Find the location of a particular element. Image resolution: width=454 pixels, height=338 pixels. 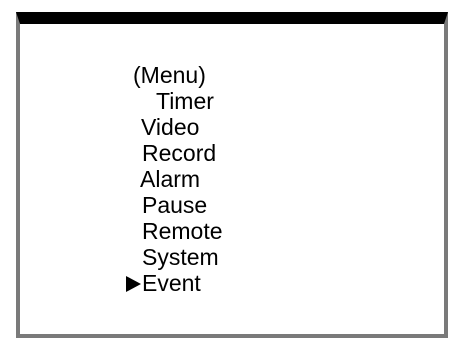

menu-item-video: Video is located at coordinates (170, 127).